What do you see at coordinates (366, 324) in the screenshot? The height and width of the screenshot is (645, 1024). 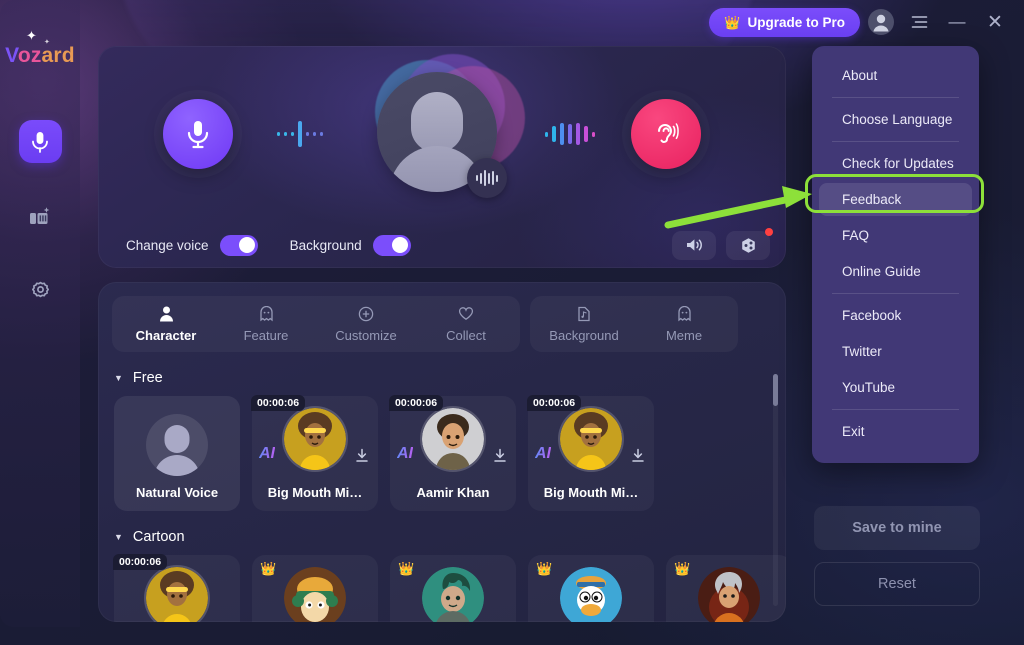 I see `tab-customize: Customize` at bounding box center [366, 324].